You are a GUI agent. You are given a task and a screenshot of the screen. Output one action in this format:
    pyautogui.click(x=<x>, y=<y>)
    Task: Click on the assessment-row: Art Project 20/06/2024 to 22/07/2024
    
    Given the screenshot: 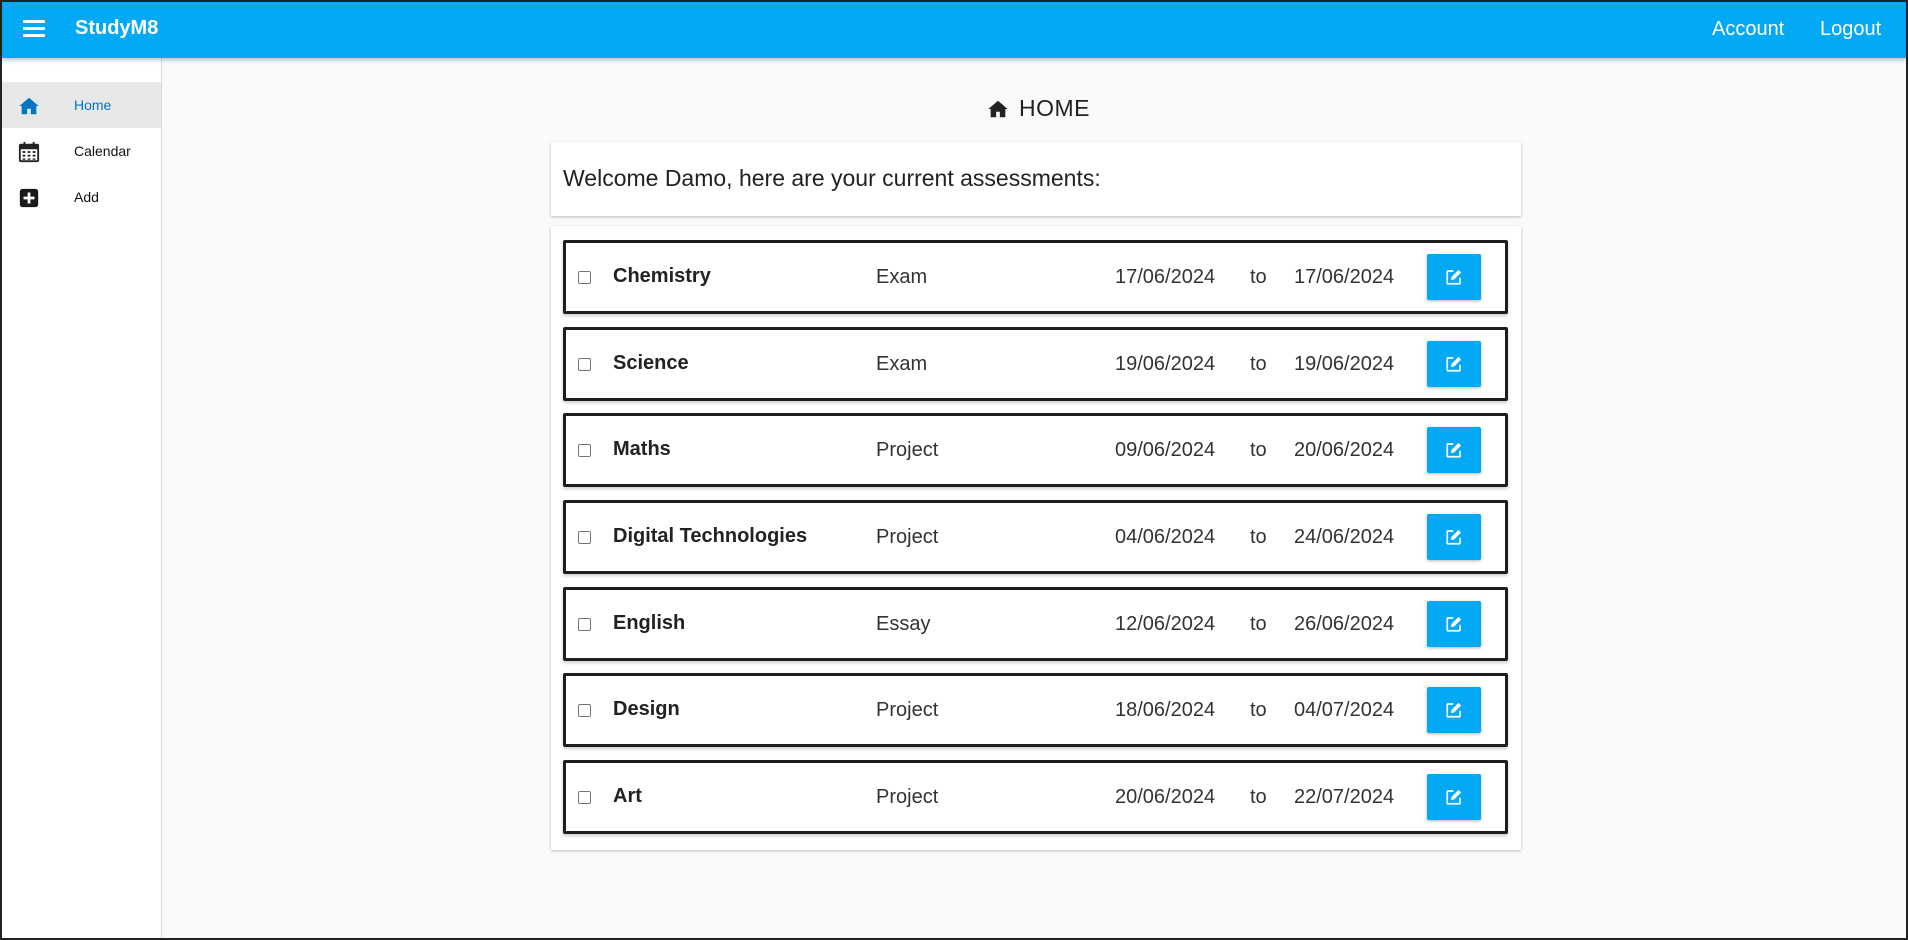 What is the action you would take?
    pyautogui.click(x=1035, y=797)
    